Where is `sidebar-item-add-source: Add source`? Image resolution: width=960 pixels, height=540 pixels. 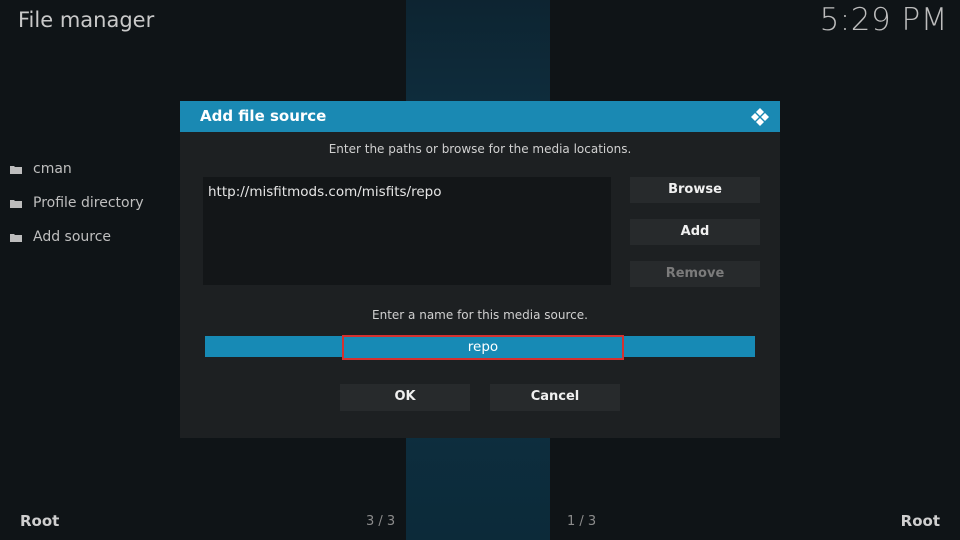
sidebar-item-add-source: Add source is located at coordinates (77, 237).